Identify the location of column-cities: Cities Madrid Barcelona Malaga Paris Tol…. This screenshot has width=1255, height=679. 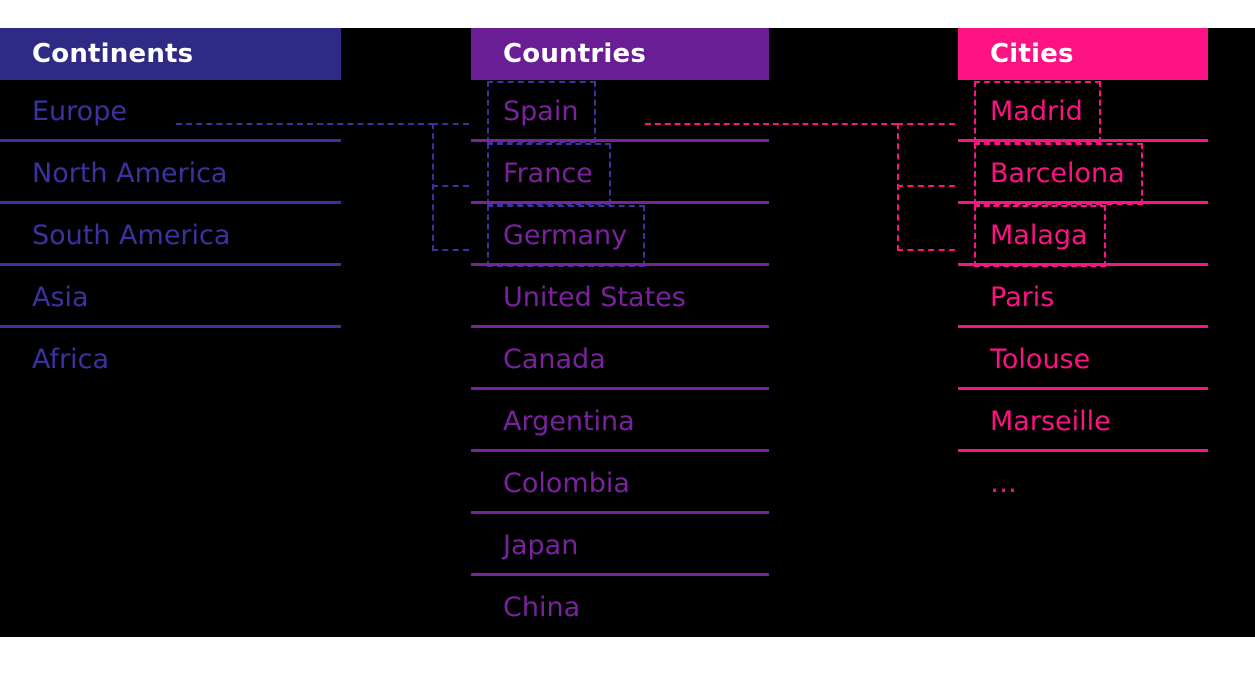
(1083, 271).